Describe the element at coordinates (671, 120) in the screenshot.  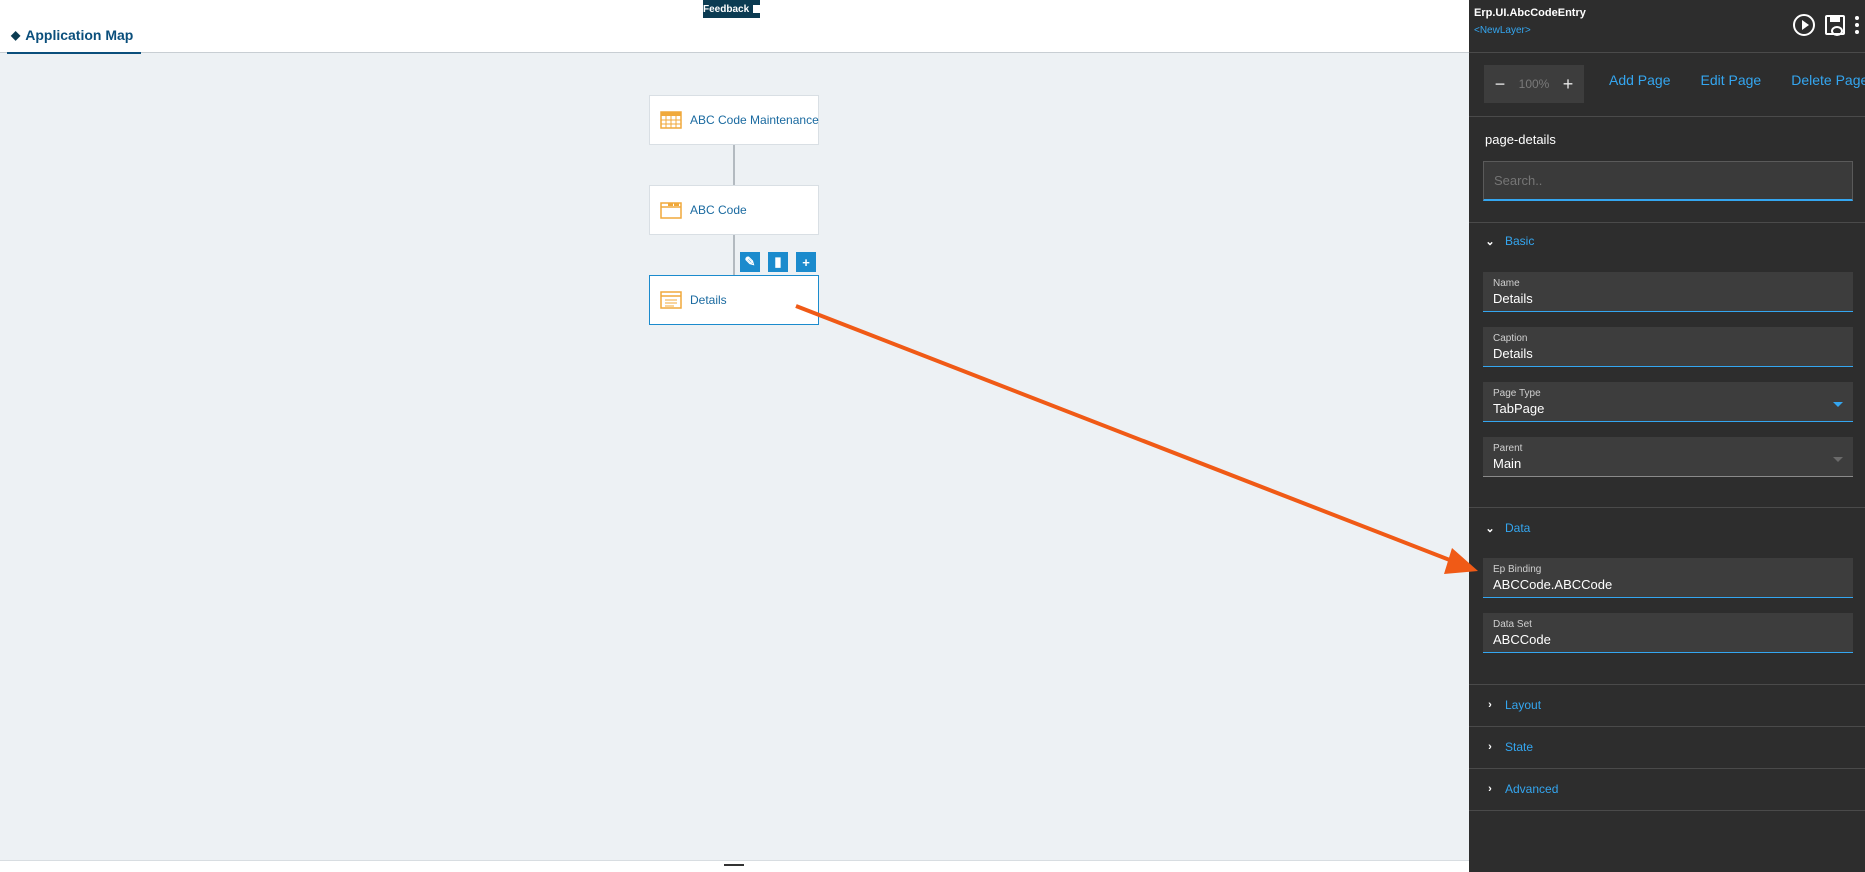
I see `grid-icon` at that location.